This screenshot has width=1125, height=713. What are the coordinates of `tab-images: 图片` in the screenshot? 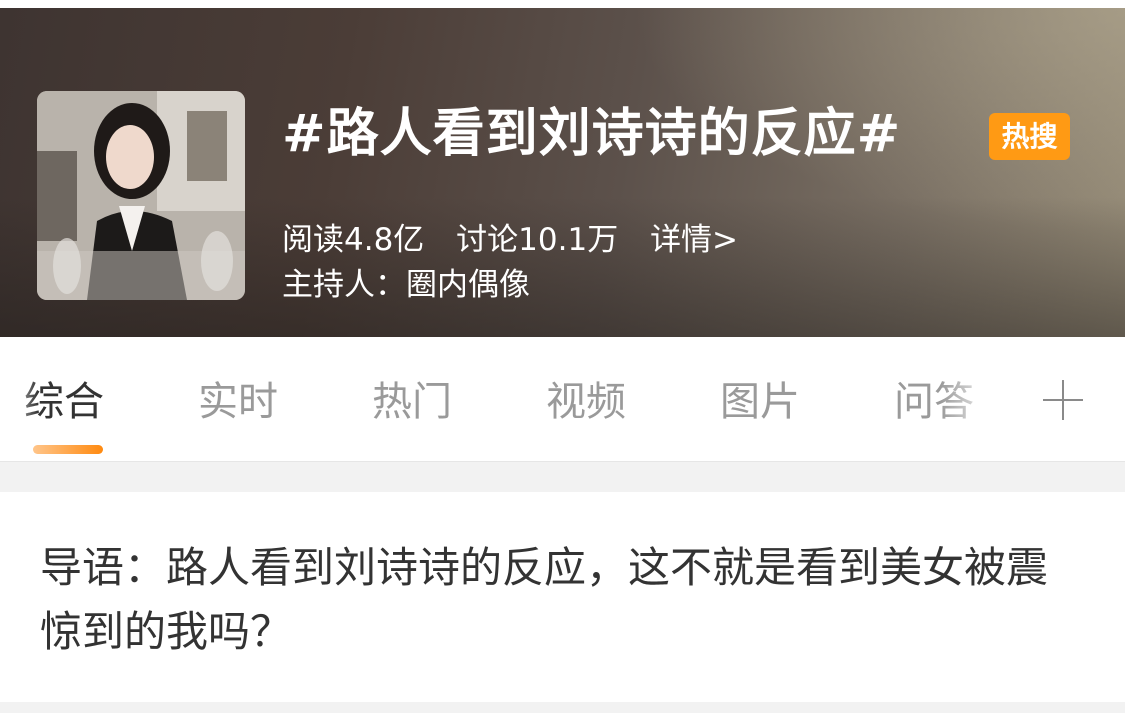 It's located at (760, 402).